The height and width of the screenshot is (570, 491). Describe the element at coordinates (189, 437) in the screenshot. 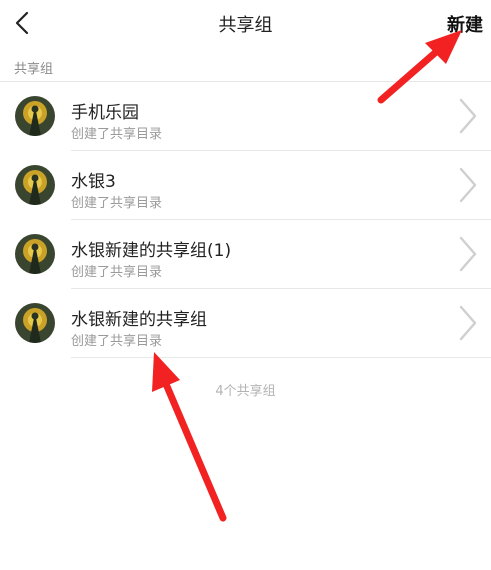

I see `arrow-to-list-item-icon` at that location.